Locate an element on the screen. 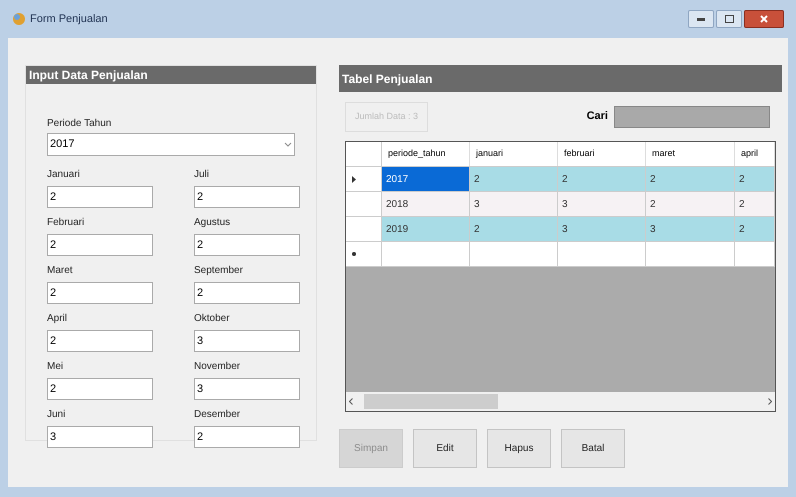 This screenshot has height=497, width=796. field-label: Januari is located at coordinates (64, 175).